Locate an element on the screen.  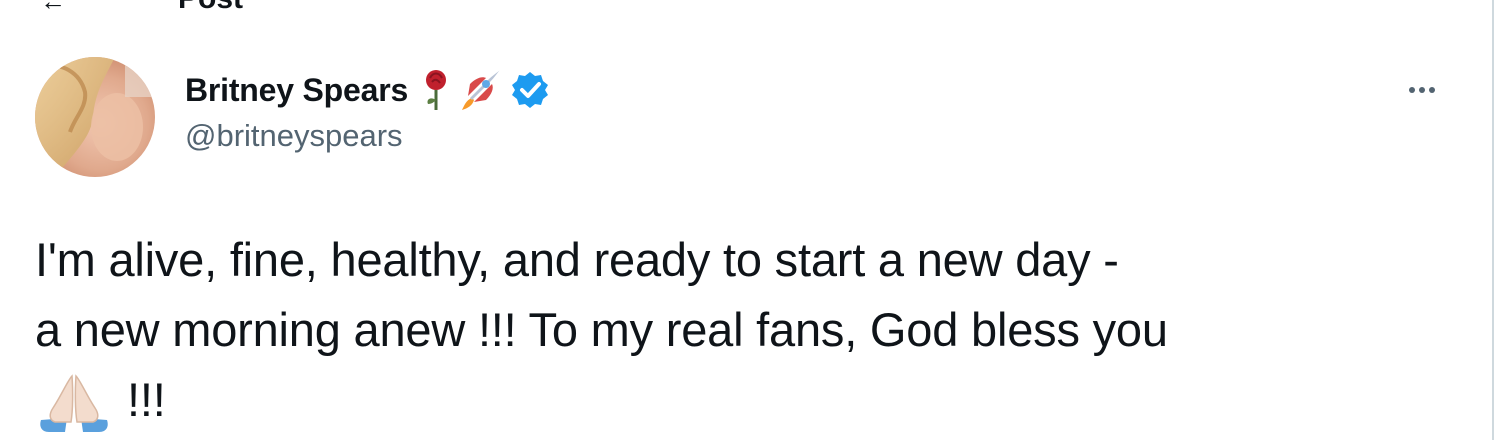
avatar-image is located at coordinates (95, 117).